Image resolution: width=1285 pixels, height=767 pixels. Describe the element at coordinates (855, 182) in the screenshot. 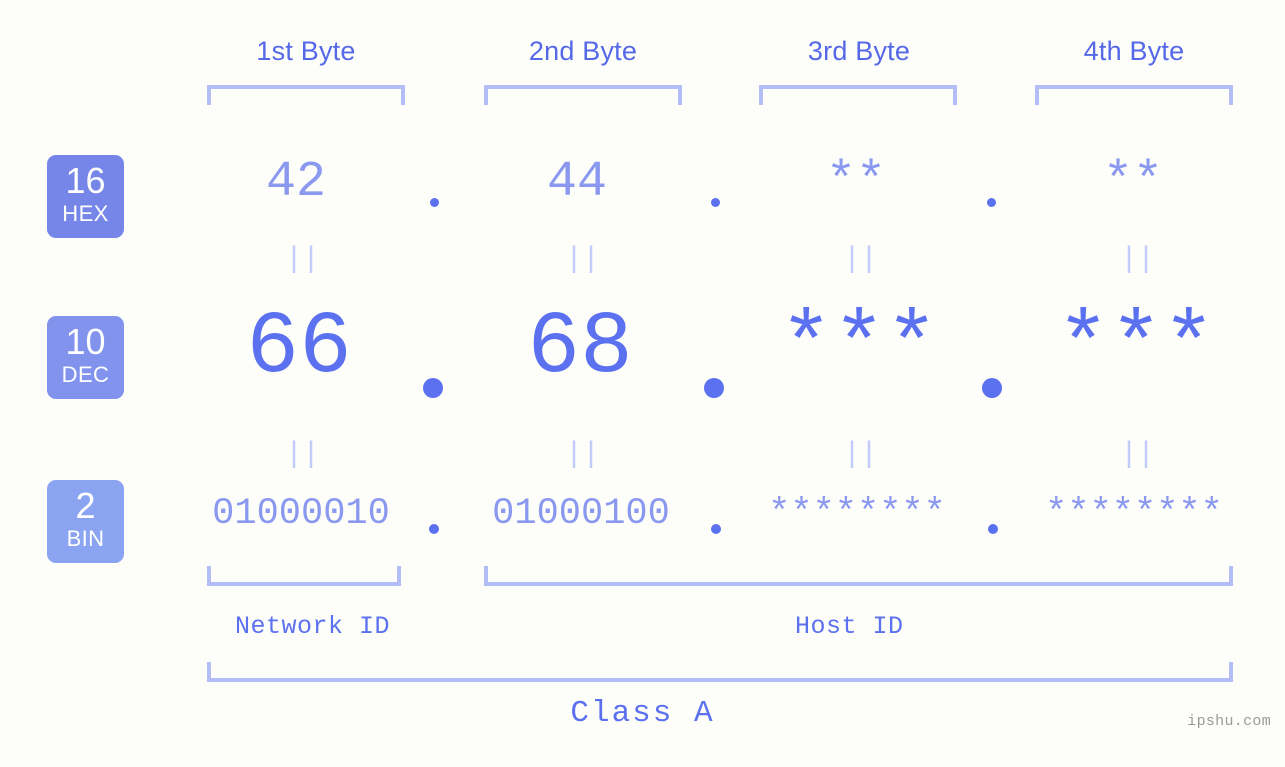

I see `hex-byte-3-value: **` at that location.